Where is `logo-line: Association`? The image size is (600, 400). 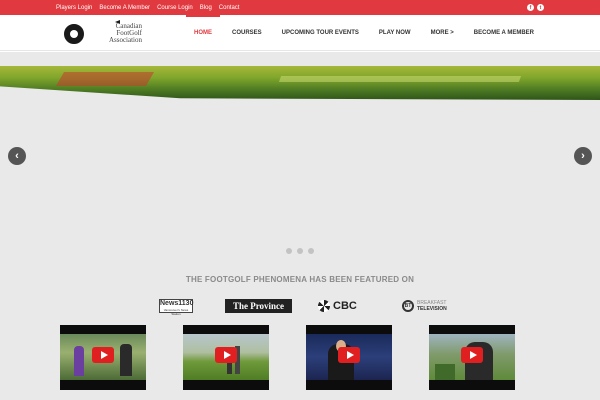
logo-line: Association is located at coordinates (125, 40).